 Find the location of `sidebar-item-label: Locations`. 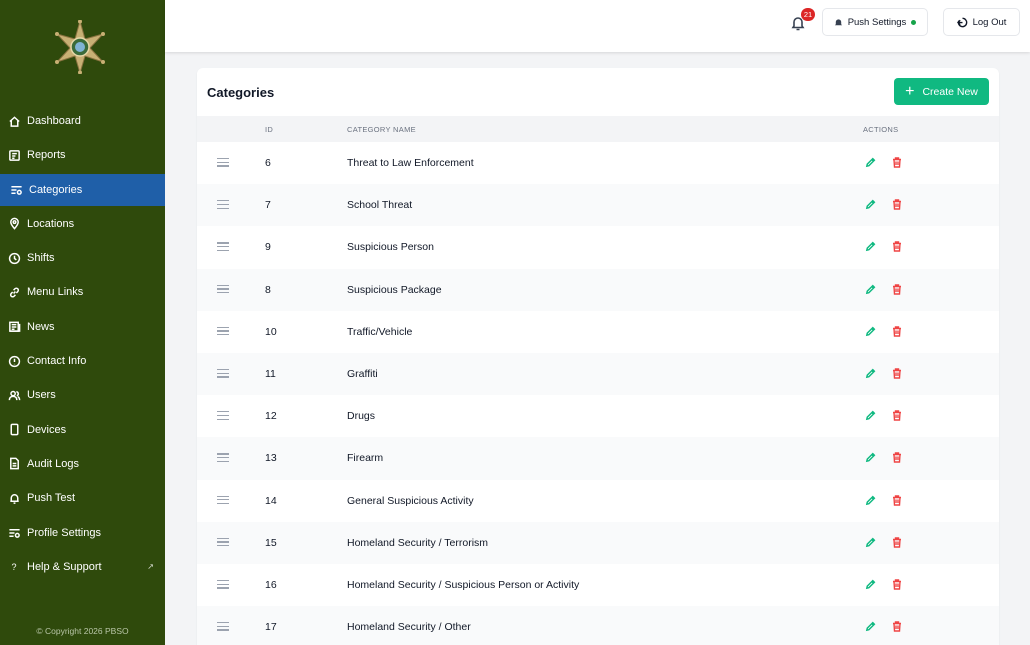

sidebar-item-label: Locations is located at coordinates (51, 223).